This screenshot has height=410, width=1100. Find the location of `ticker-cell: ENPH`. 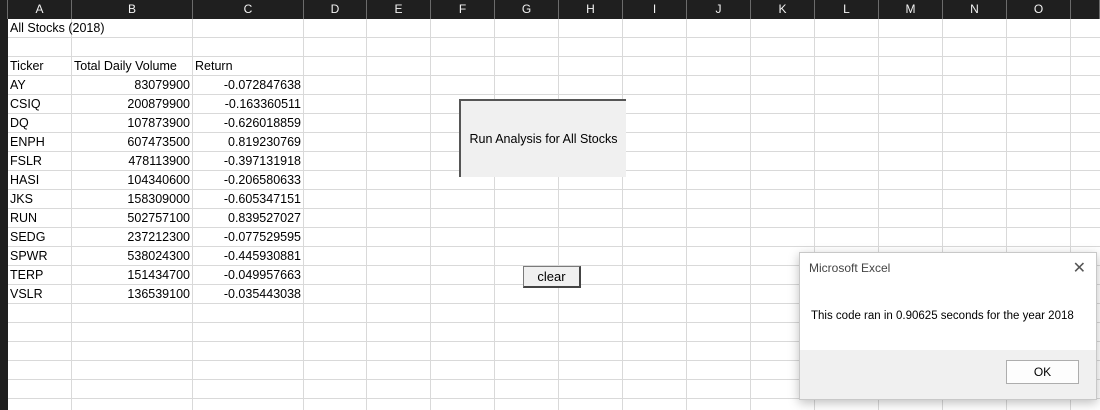

ticker-cell: ENPH is located at coordinates (40, 142).